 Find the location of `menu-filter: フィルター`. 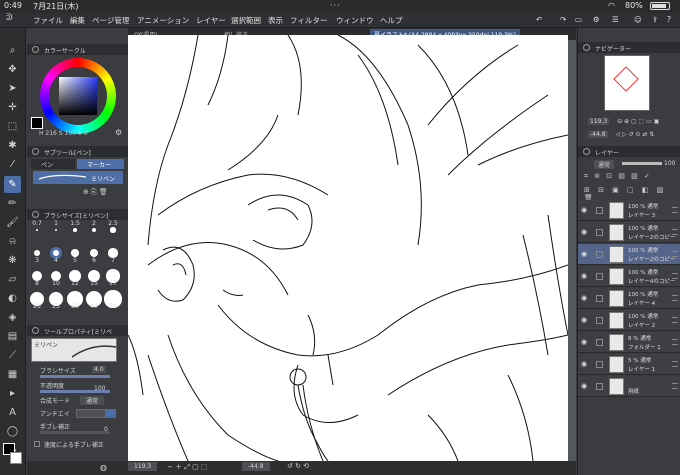

menu-filter: フィルター is located at coordinates (308, 20).